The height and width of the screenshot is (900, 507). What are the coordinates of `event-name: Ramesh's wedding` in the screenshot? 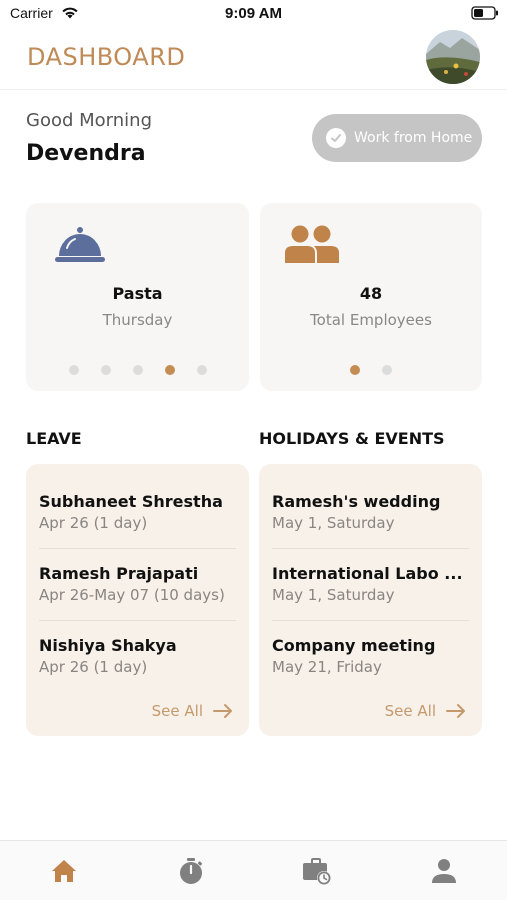 It's located at (356, 501).